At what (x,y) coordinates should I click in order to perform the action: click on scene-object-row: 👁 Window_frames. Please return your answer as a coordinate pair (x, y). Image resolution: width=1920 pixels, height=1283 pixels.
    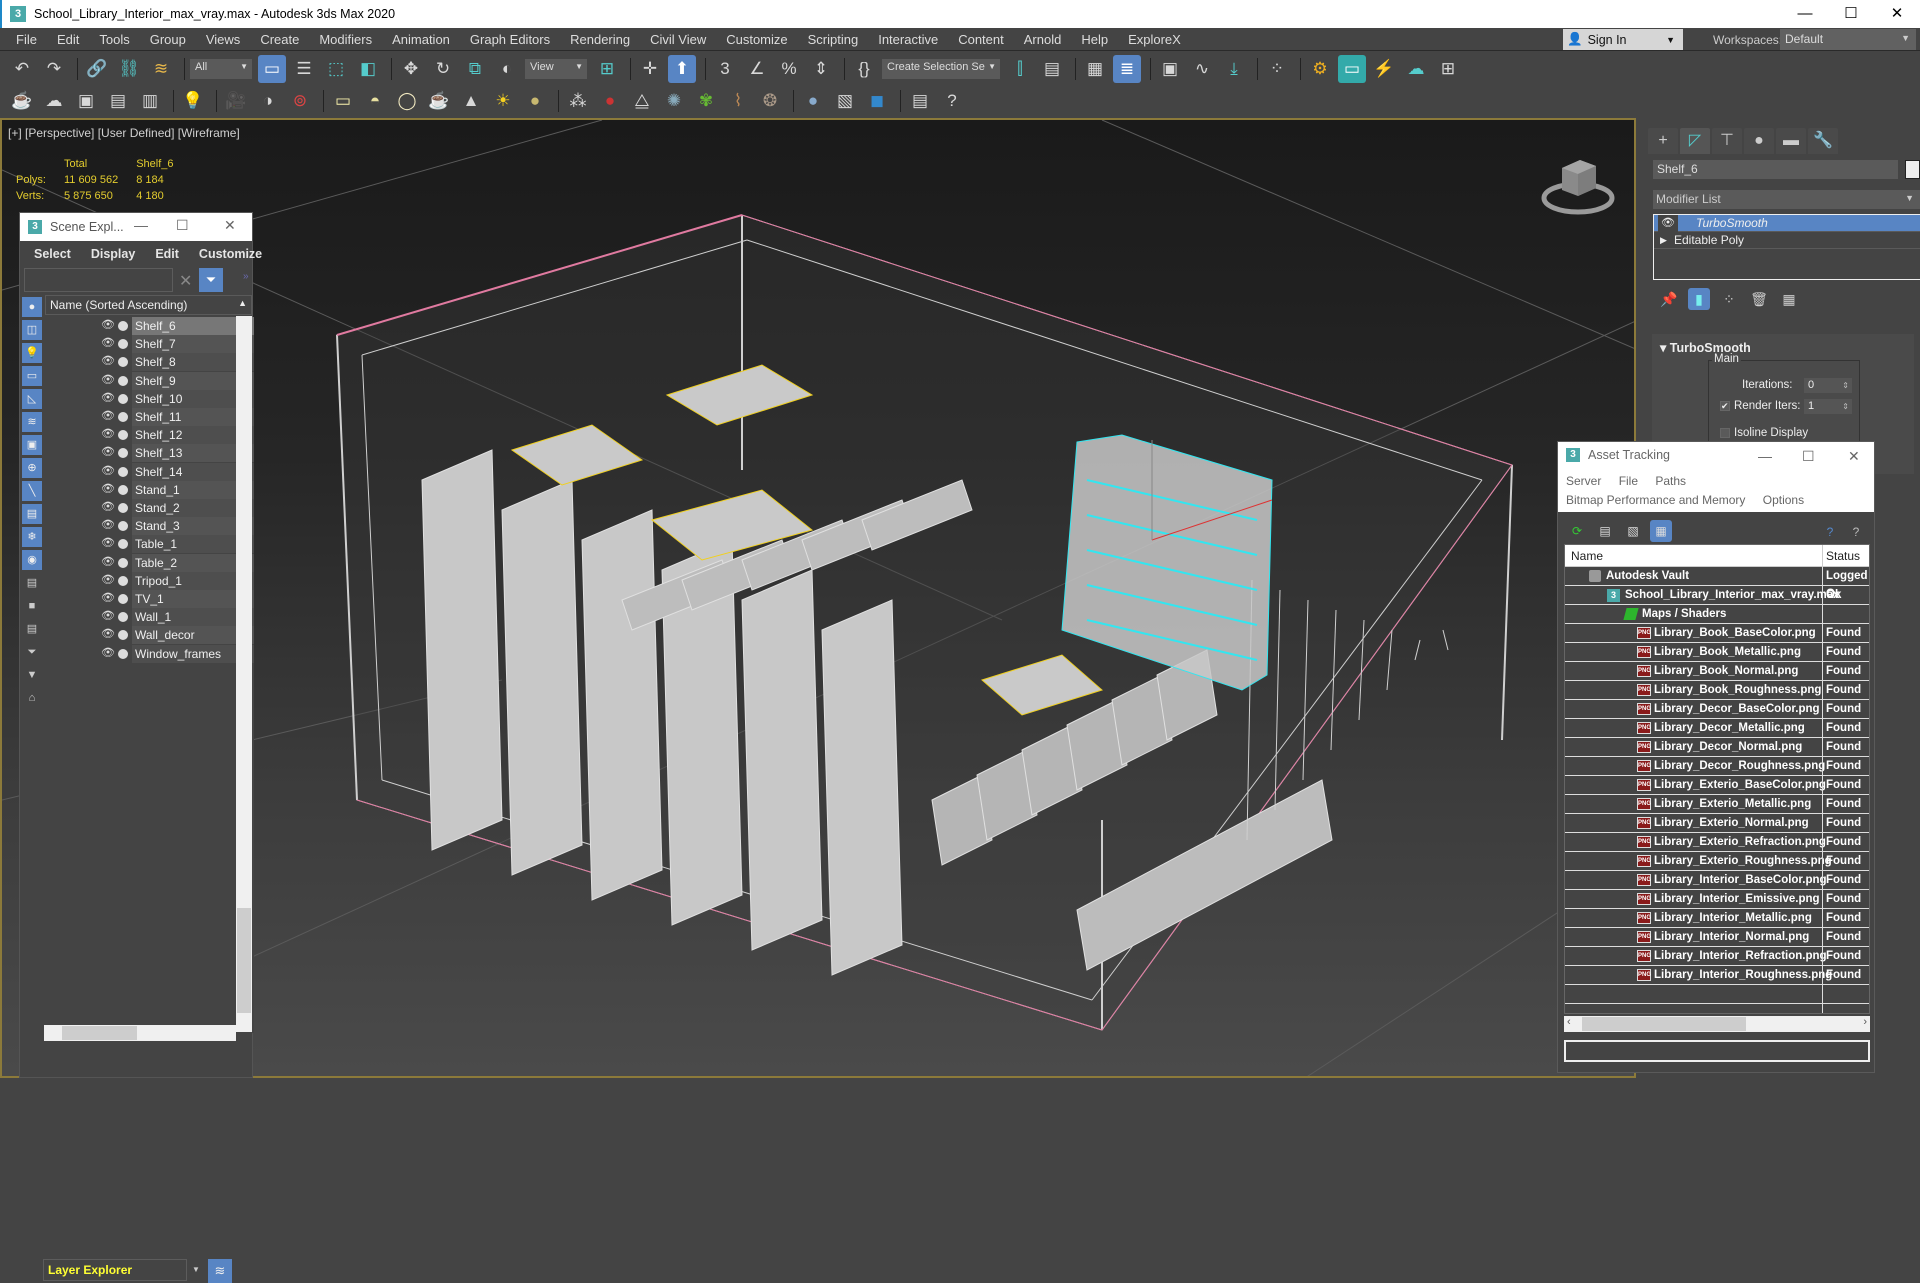
    Looking at the image, I should click on (149, 653).